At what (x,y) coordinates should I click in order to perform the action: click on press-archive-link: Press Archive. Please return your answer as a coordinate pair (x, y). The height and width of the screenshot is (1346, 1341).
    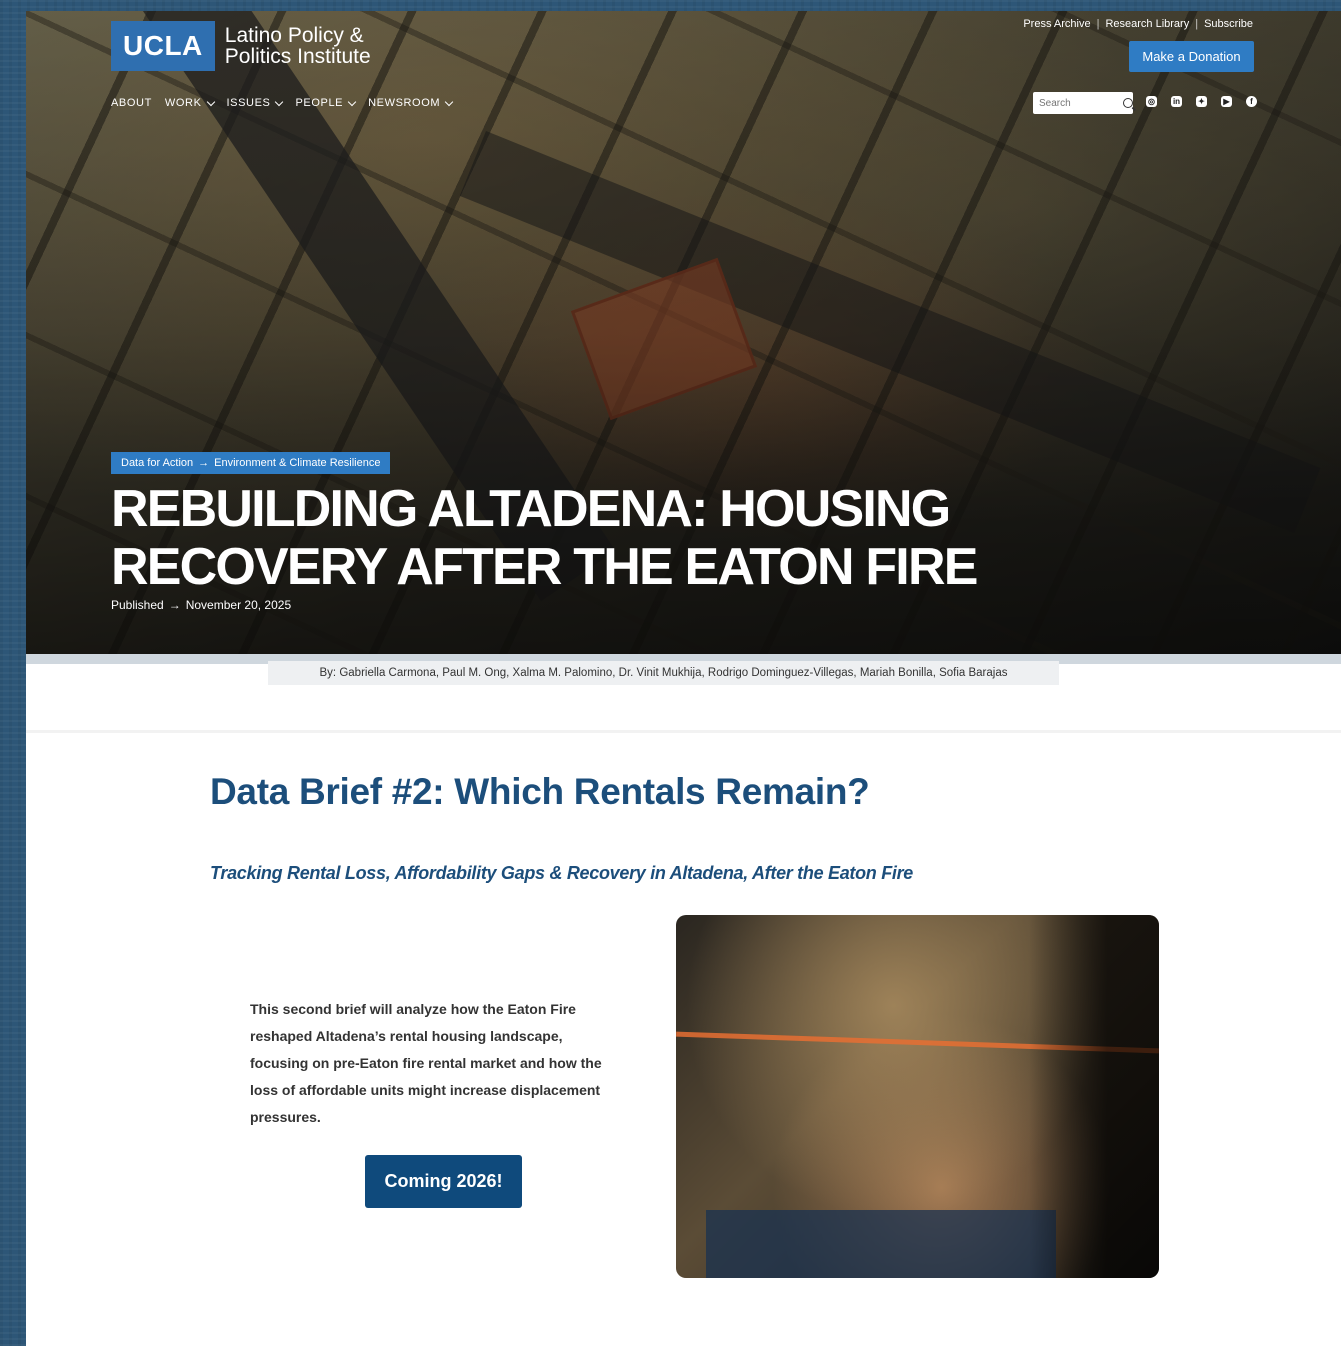
    Looking at the image, I should click on (1056, 24).